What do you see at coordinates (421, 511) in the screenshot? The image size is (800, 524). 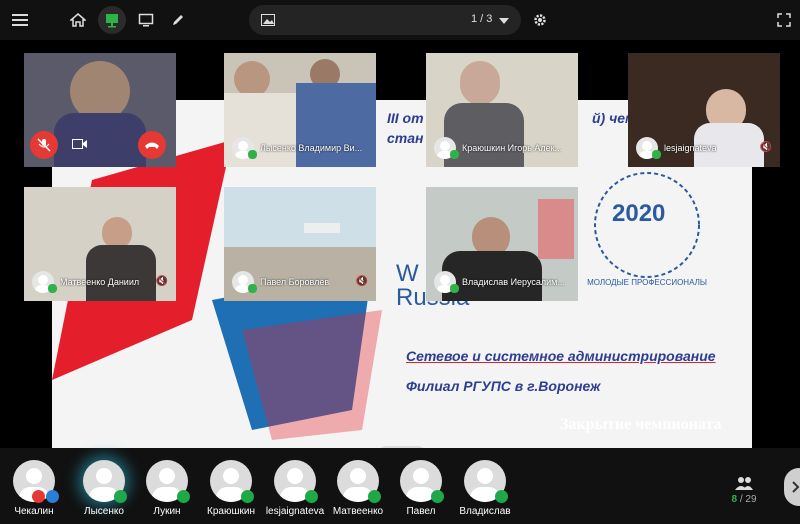 I see `participant-name: Павел` at bounding box center [421, 511].